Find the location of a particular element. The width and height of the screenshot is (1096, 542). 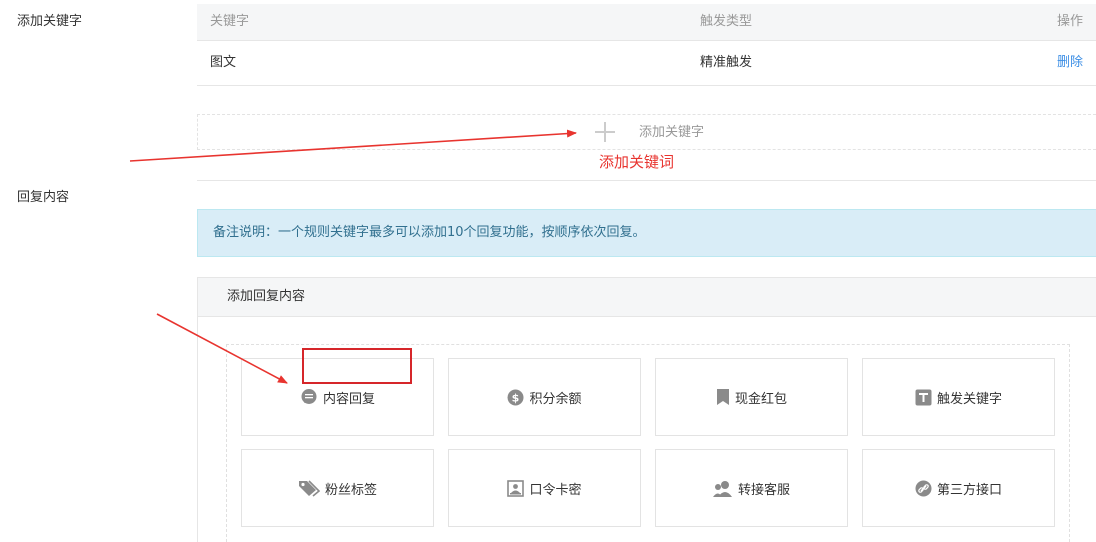

arrow-to-add-keyword is located at coordinates (353, 145).